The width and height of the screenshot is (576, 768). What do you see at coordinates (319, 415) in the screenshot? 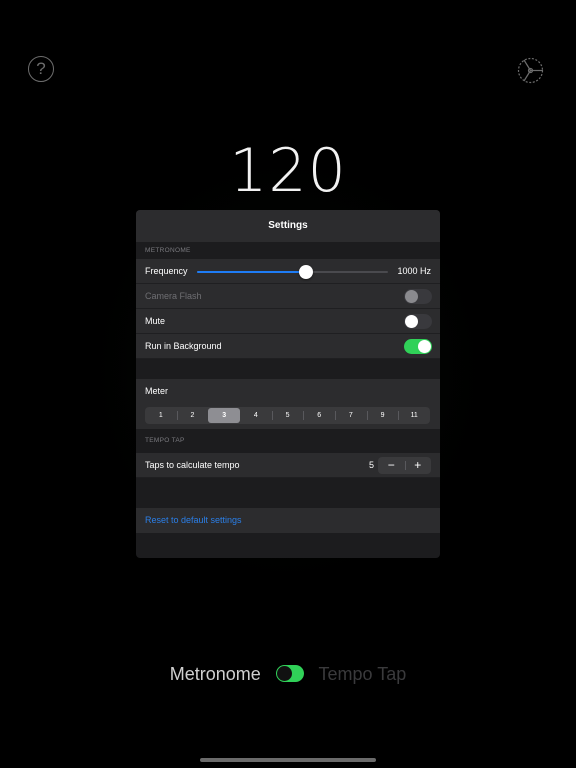
I see `meter-option-6: 6` at bounding box center [319, 415].